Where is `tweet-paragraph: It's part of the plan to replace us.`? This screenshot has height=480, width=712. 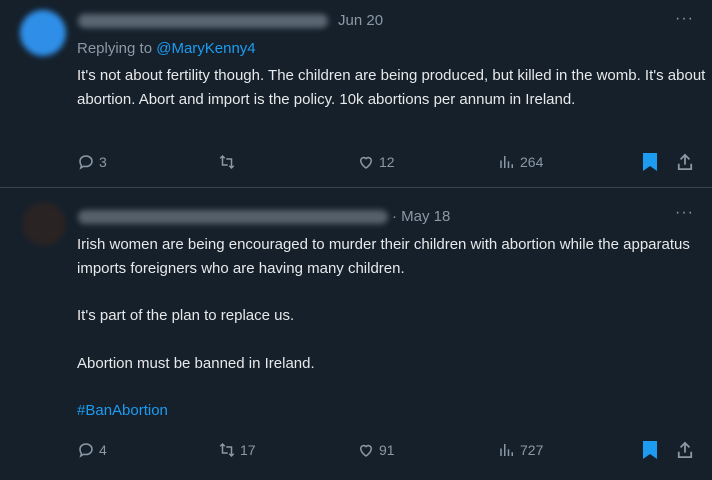
tweet-paragraph: It's part of the plan to replace us. is located at coordinates (186, 315).